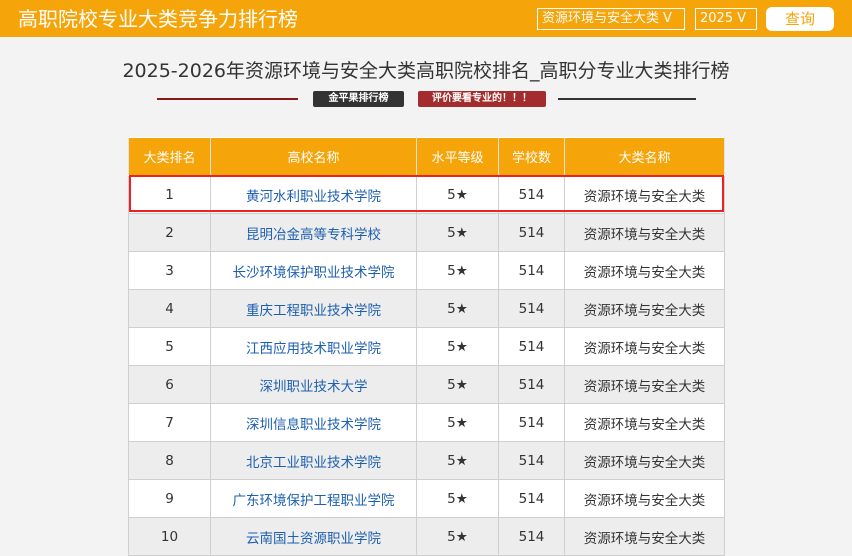  I want to click on rank-cell: 3, so click(169, 270).